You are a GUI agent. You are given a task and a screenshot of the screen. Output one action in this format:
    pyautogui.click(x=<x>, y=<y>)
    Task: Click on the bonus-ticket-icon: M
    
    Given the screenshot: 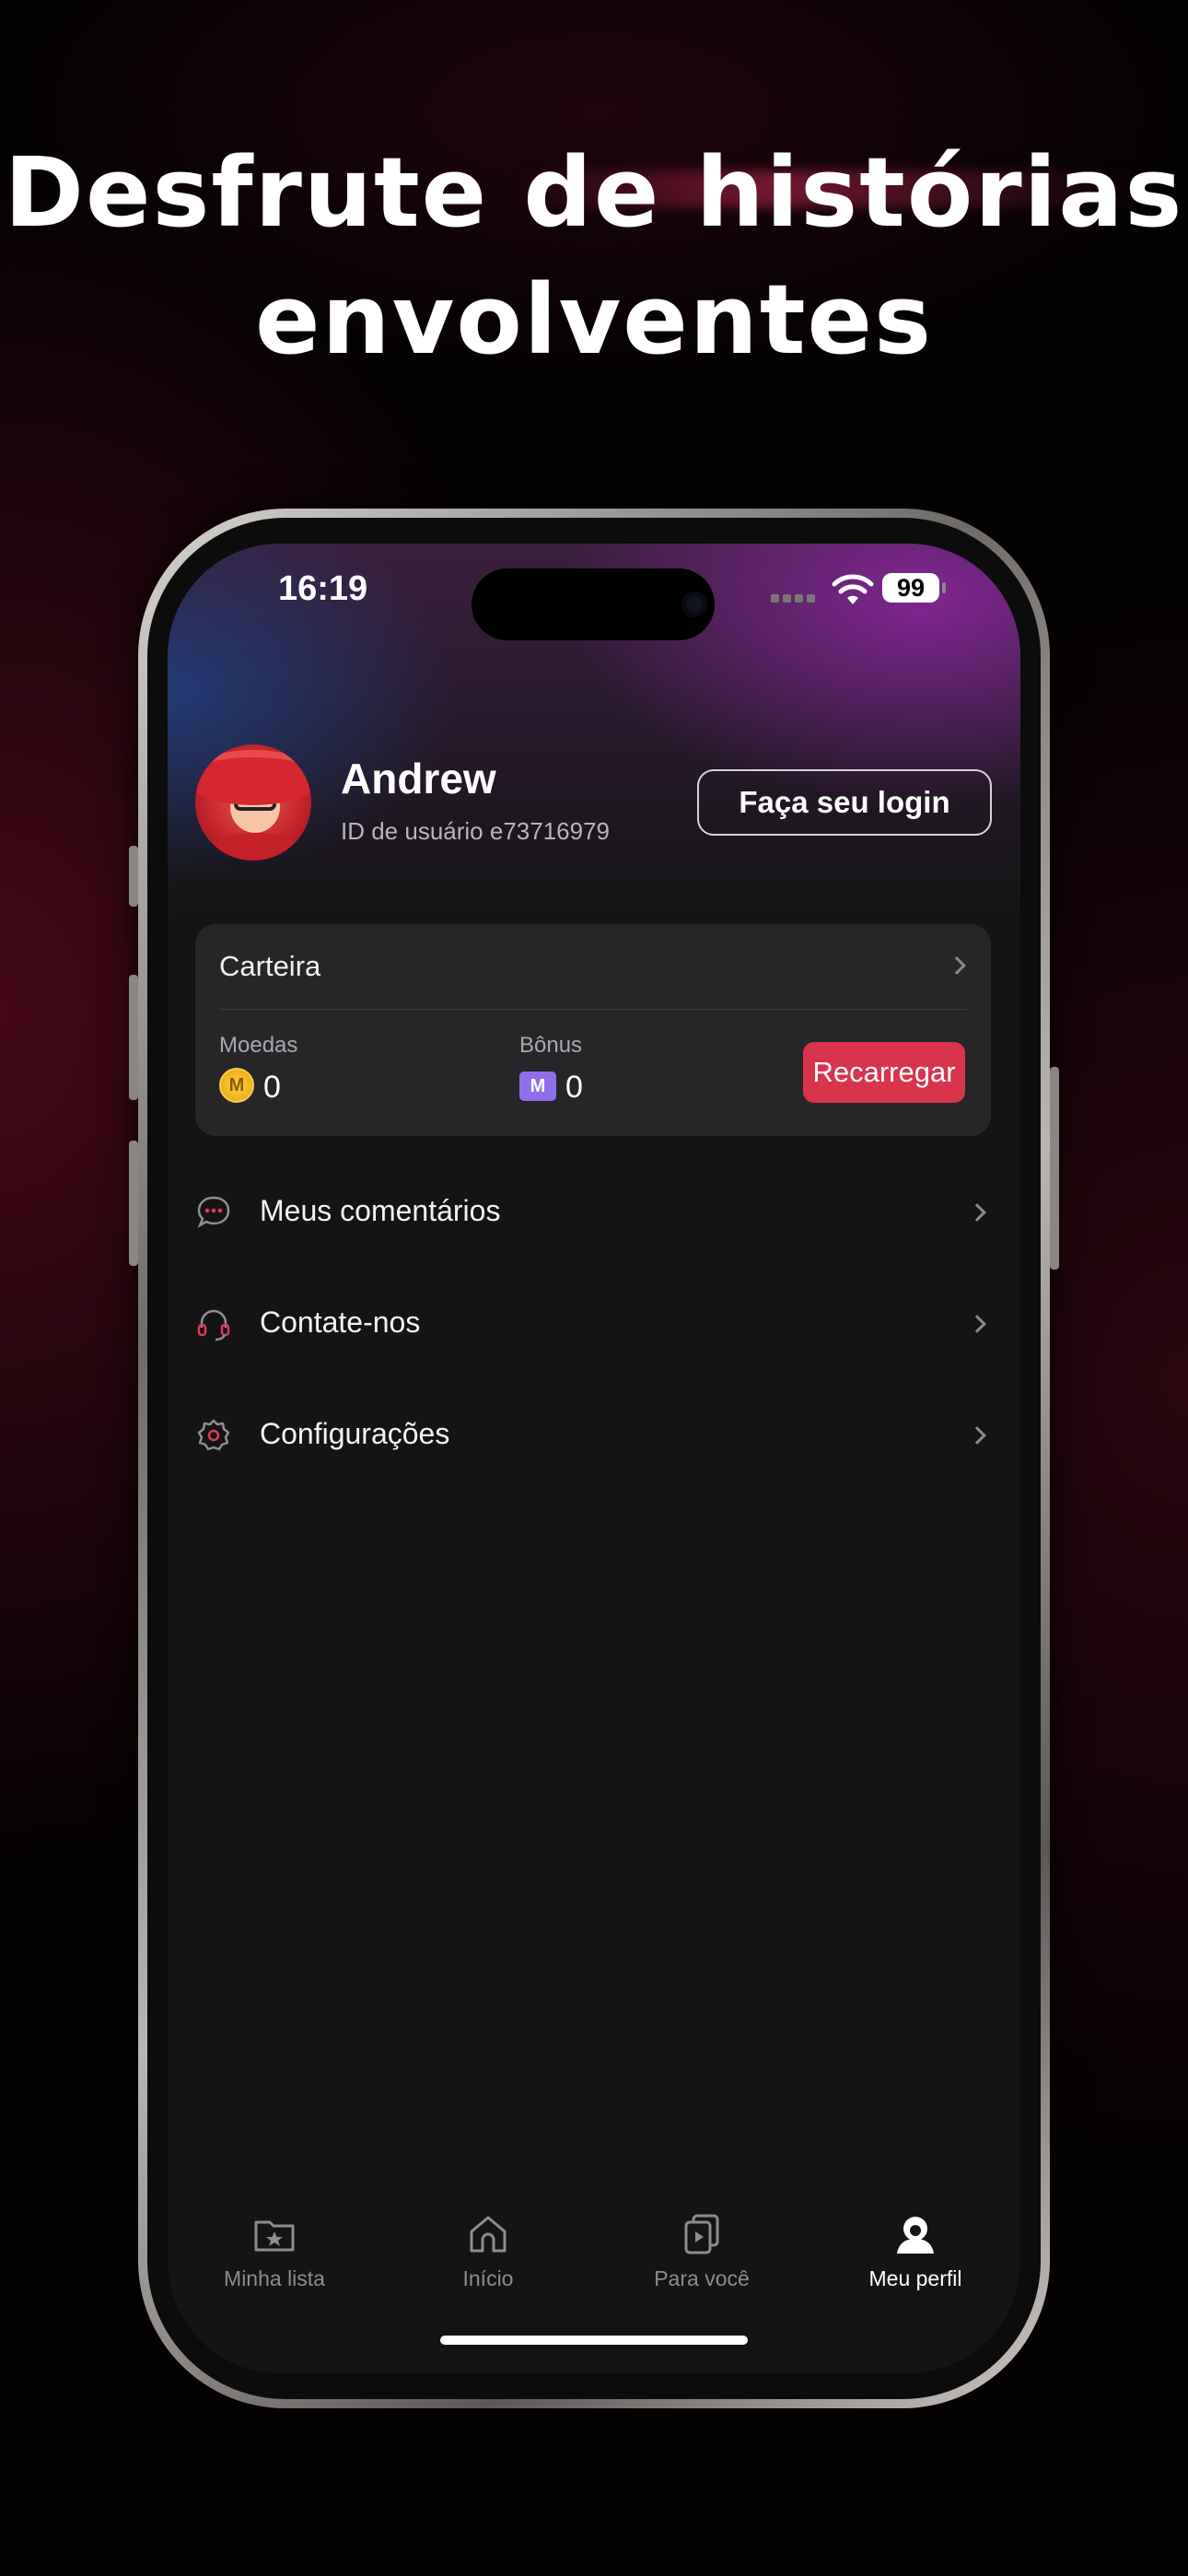 What is the action you would take?
    pyautogui.click(x=538, y=1086)
    